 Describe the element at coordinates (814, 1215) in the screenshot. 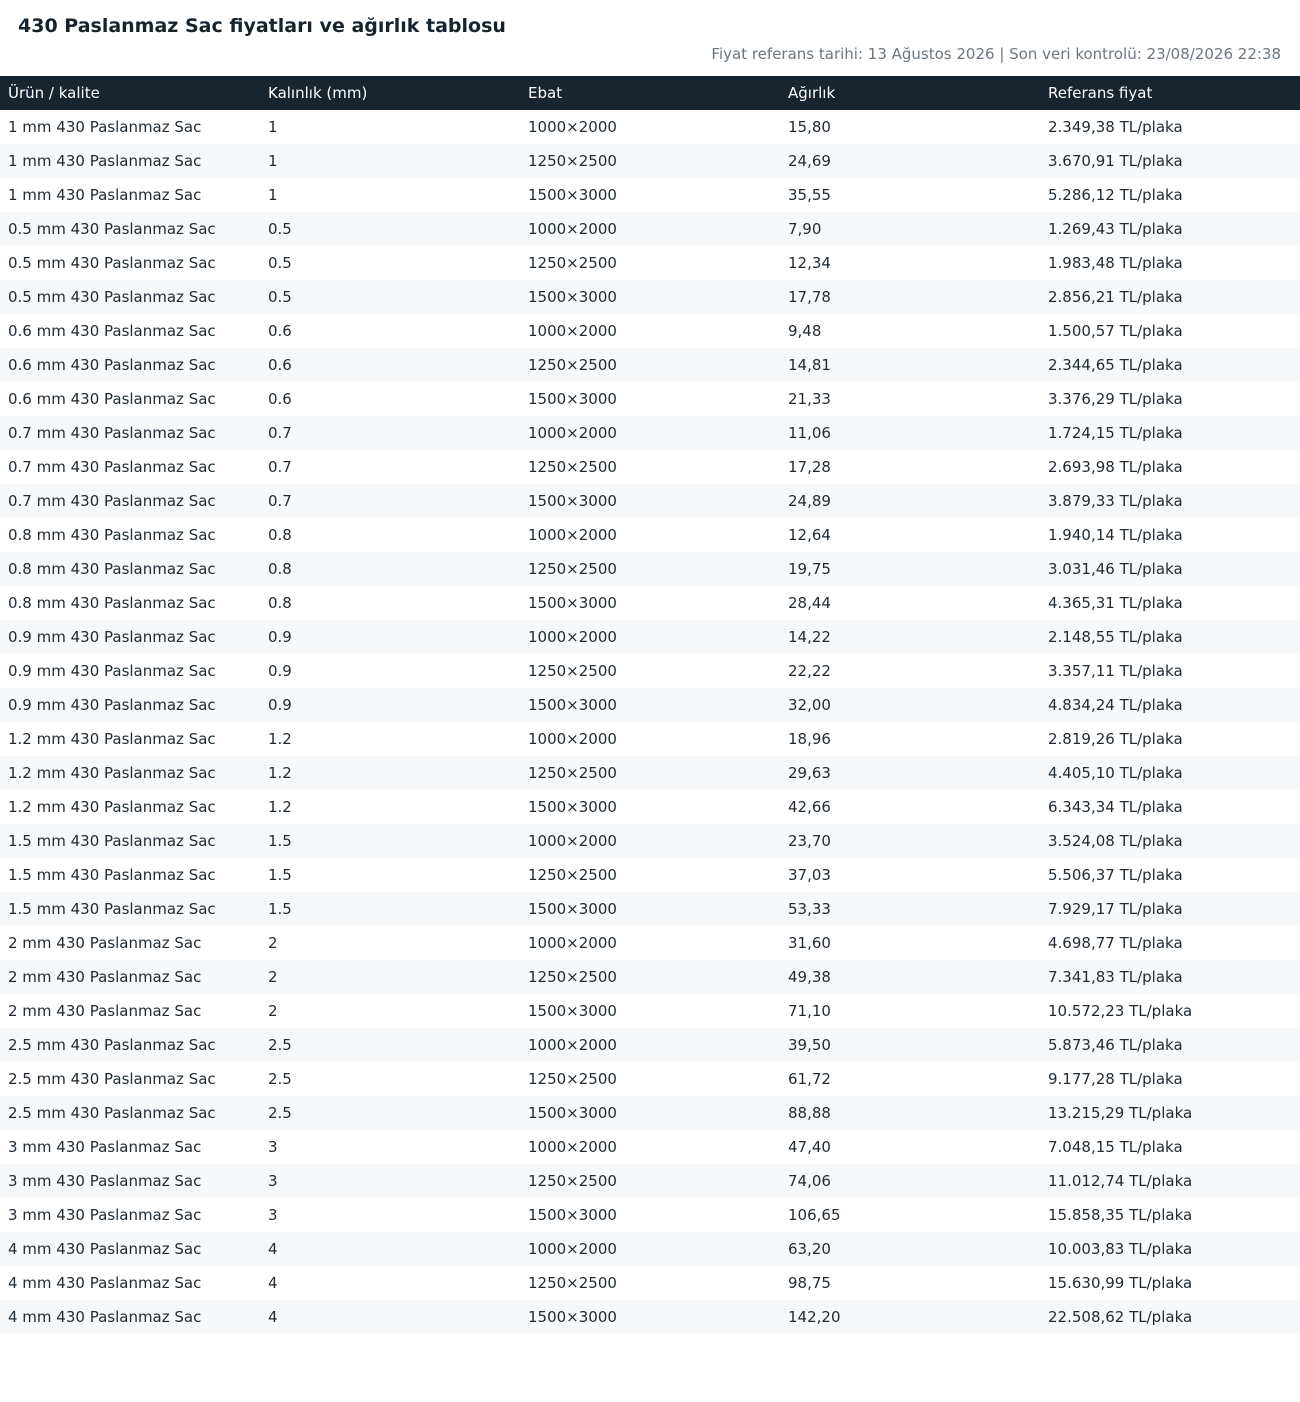

I see `weight-cell: 106,65` at that location.